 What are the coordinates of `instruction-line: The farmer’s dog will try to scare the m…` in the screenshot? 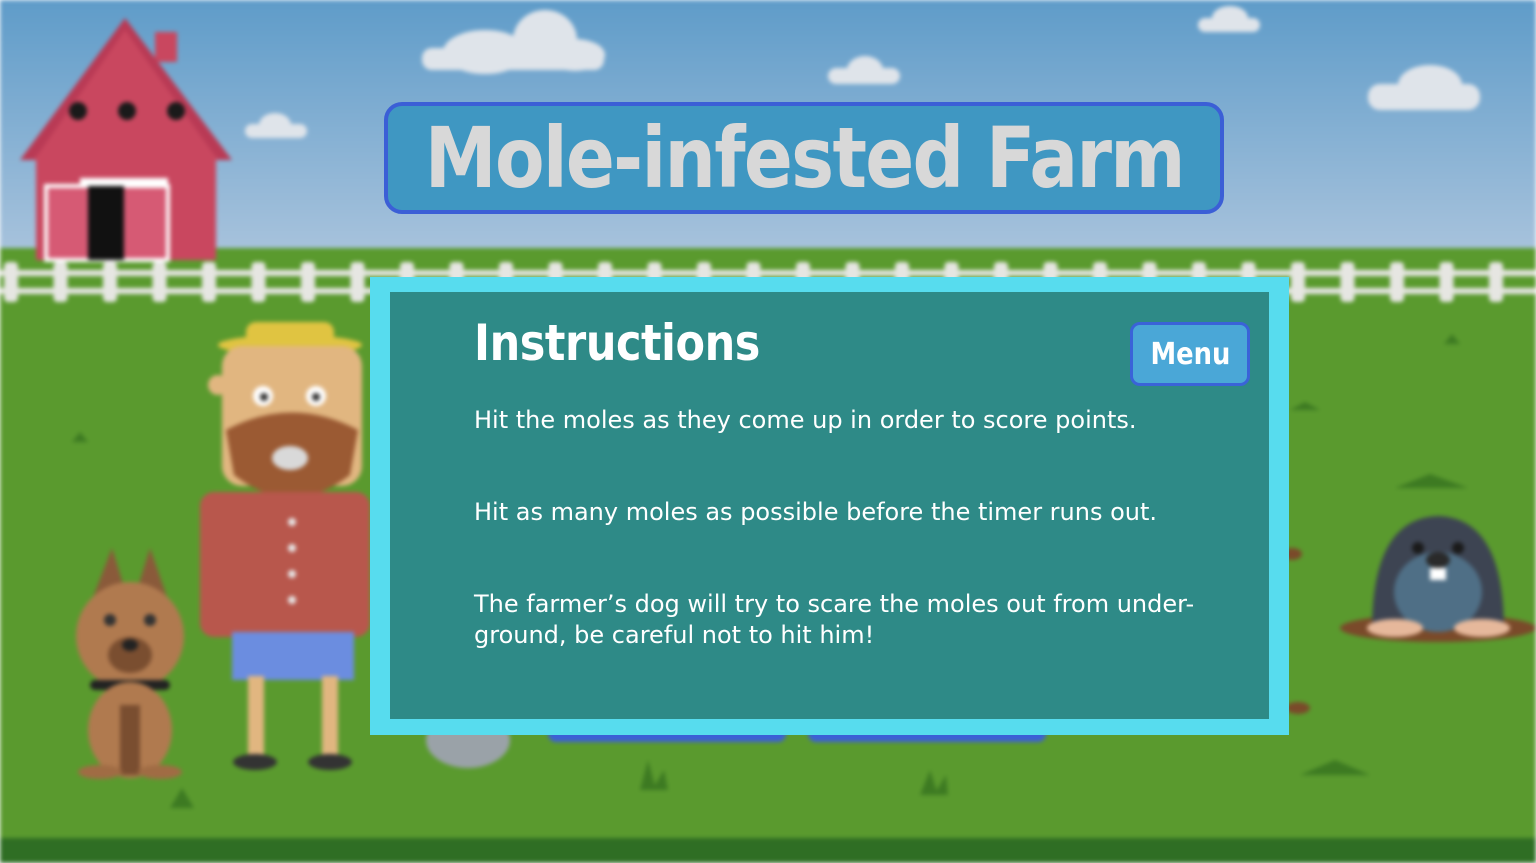 It's located at (834, 619).